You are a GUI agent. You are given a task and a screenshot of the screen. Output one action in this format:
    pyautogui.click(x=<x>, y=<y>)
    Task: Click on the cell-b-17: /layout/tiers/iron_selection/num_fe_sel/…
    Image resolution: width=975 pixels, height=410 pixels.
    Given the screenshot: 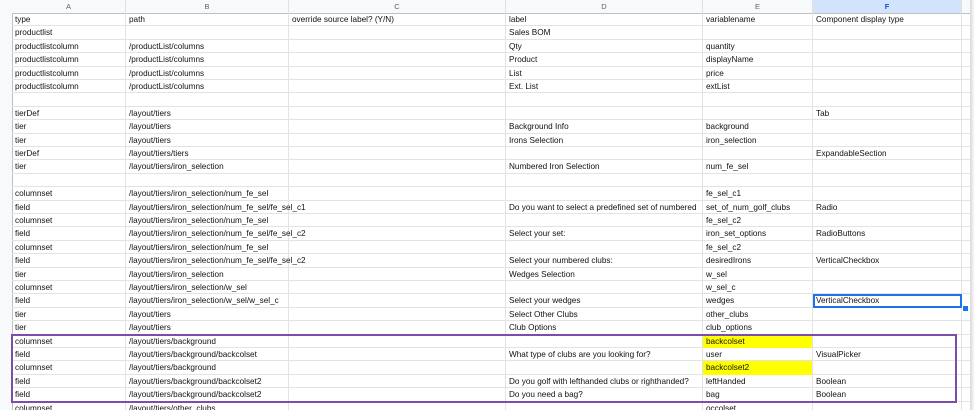 What is the action you would take?
    pyautogui.click(x=216, y=234)
    